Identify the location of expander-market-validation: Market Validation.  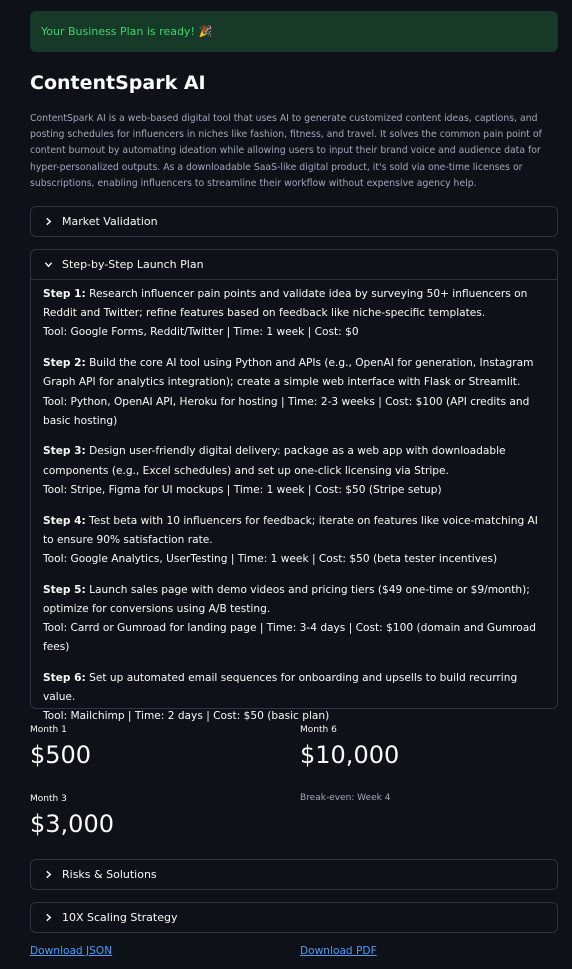
(294, 221).